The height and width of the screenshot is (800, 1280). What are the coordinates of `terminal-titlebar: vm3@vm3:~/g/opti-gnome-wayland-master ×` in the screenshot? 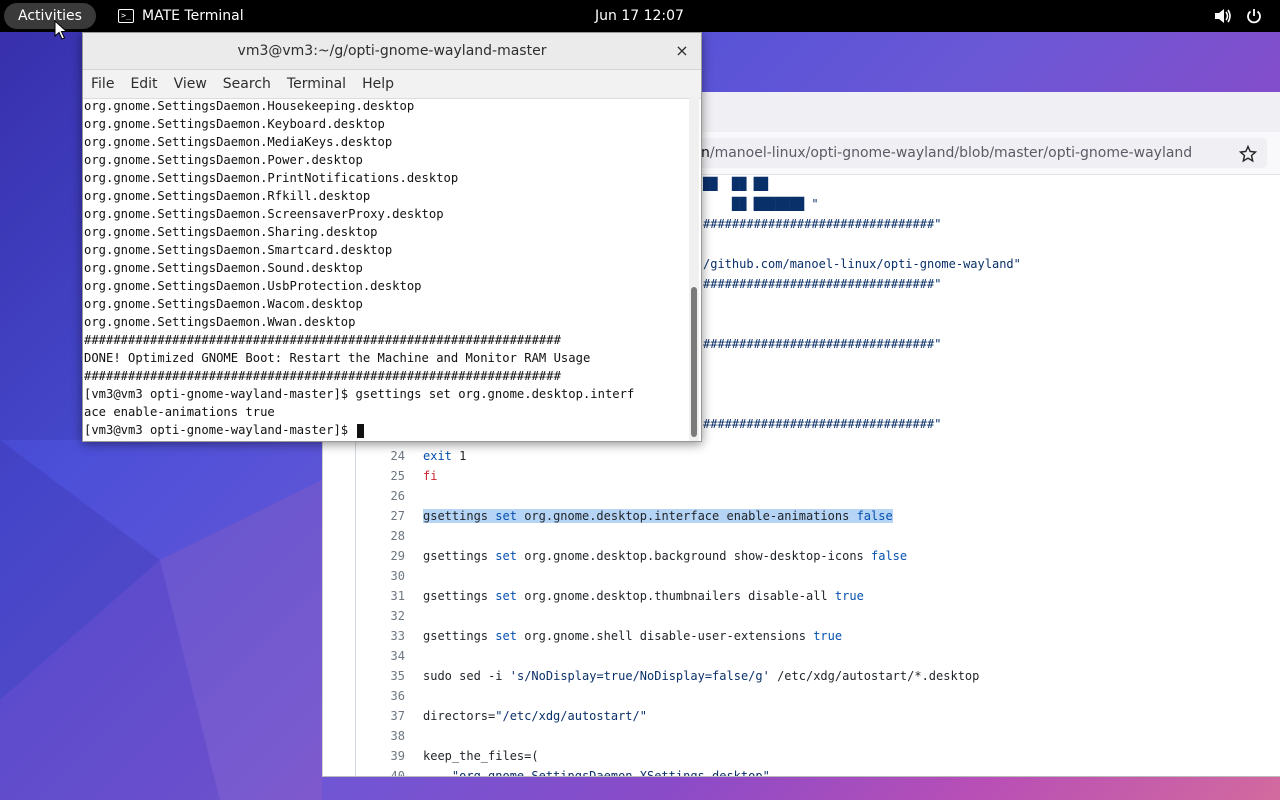 It's located at (392, 51).